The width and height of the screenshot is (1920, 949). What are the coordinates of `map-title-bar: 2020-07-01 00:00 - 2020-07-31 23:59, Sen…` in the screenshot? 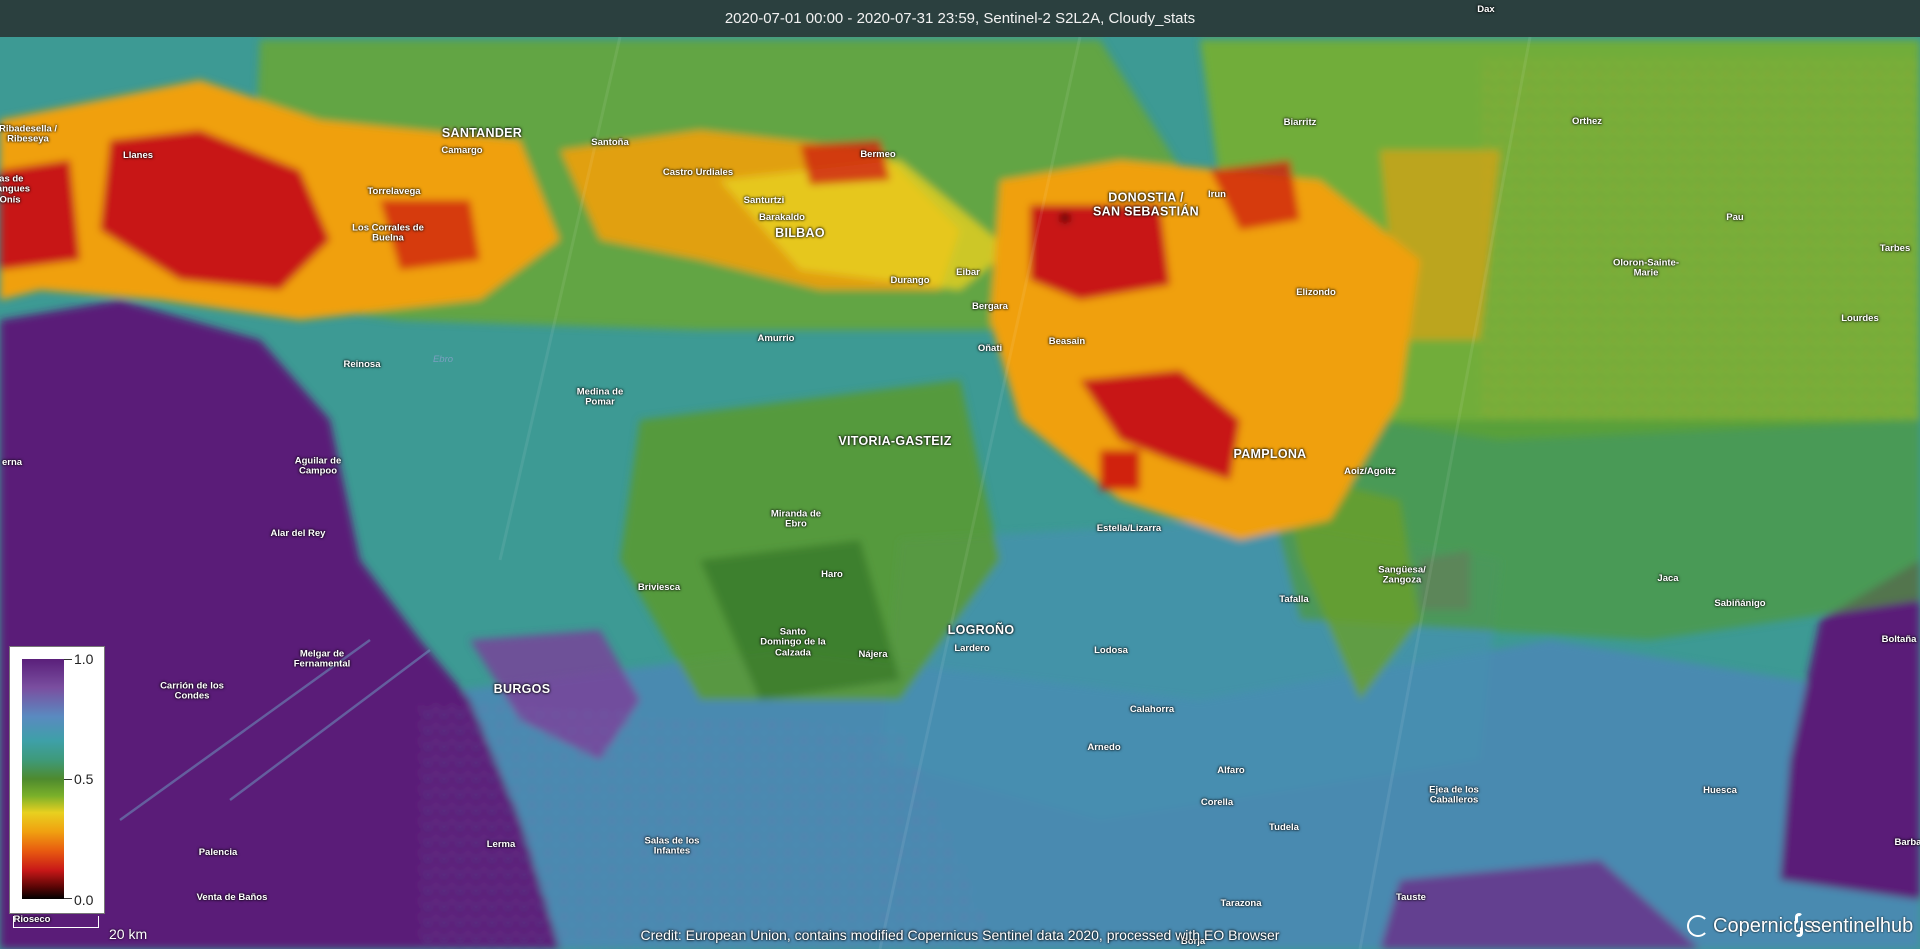 It's located at (960, 18).